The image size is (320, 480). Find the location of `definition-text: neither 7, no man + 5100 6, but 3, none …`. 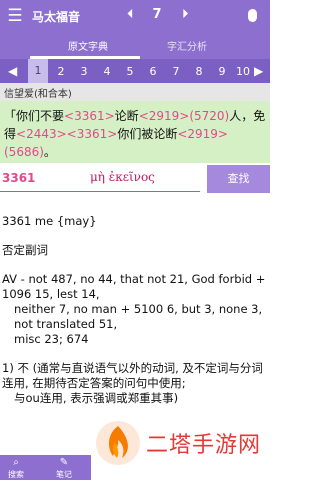

definition-text: neither 7, no man + 5100 6, but 3, none … is located at coordinates (138, 316).